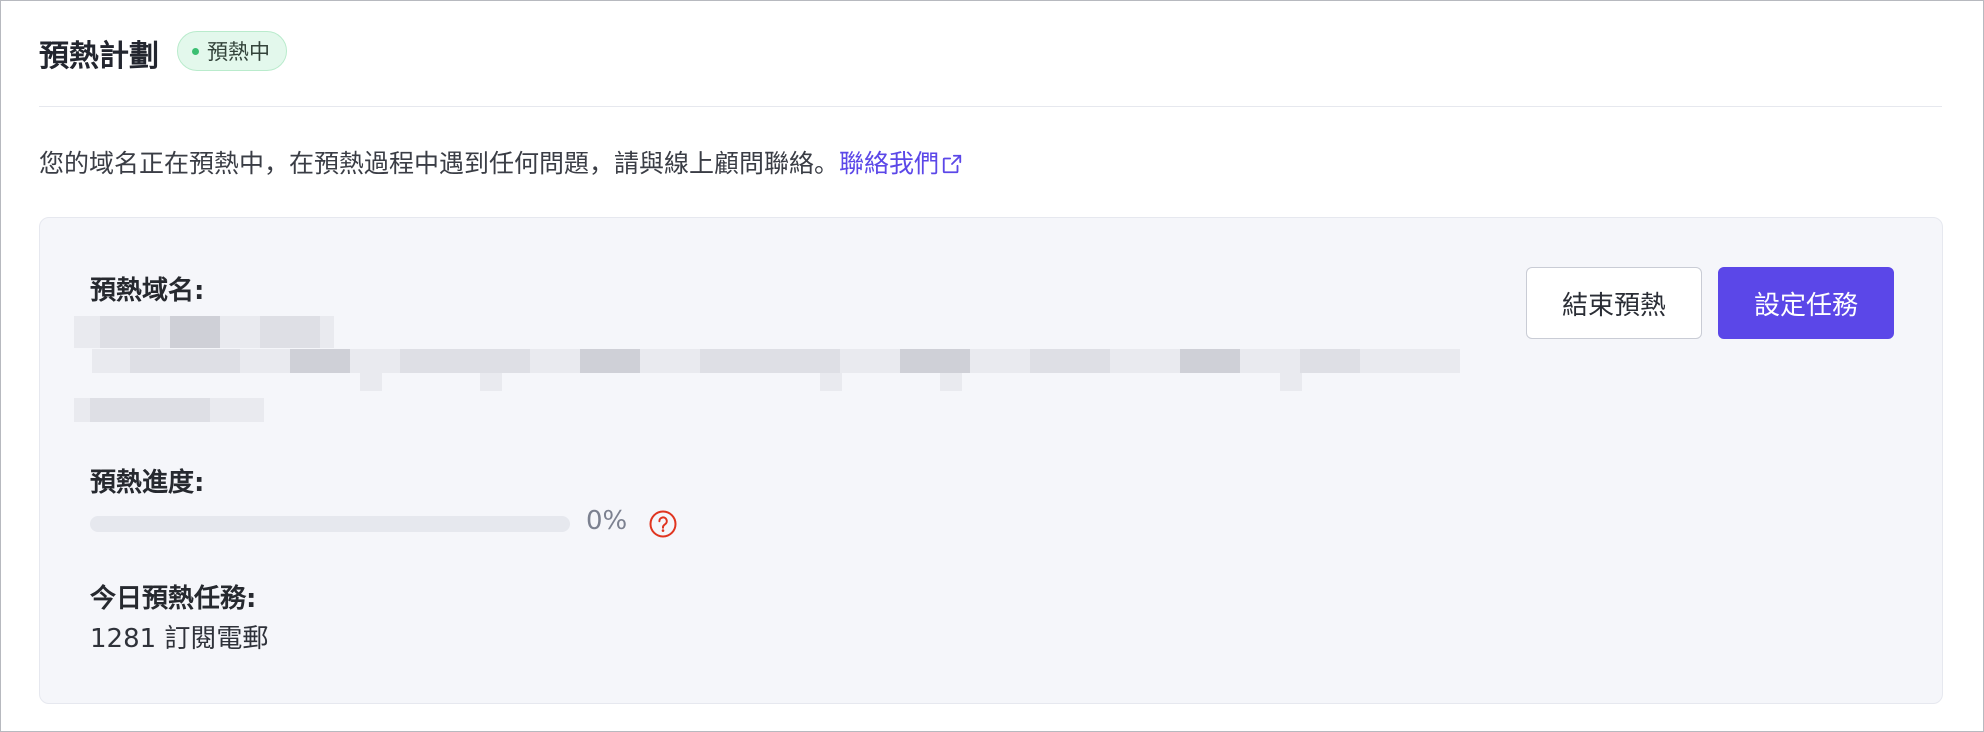  What do you see at coordinates (147, 483) in the screenshot?
I see `progress-label: 預熱進度:` at bounding box center [147, 483].